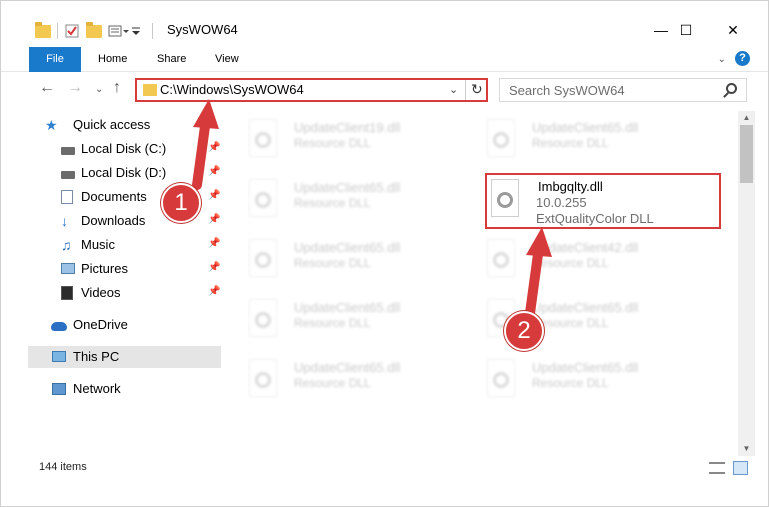 The image size is (769, 507). I want to click on sidebar-item-this-pc: This PC, so click(124, 357).